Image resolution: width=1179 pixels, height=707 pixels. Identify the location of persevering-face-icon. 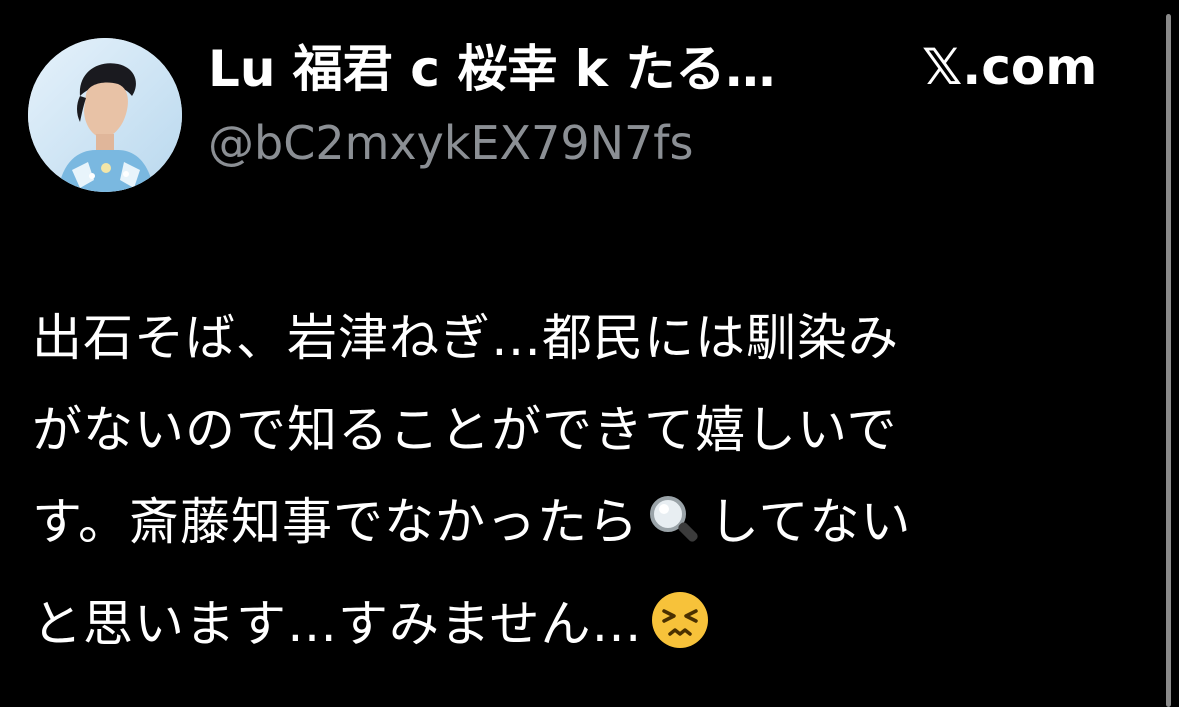
(680, 634).